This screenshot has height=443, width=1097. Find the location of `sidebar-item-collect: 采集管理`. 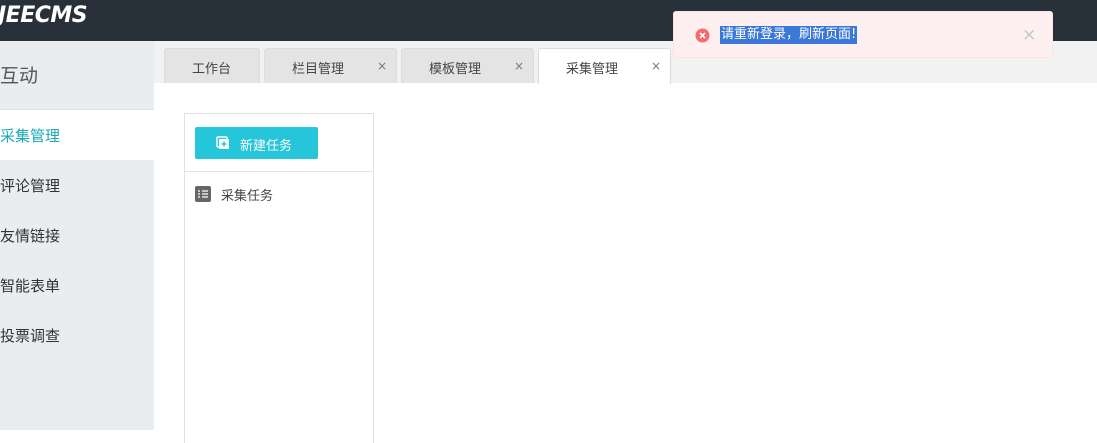

sidebar-item-collect: 采集管理 is located at coordinates (77, 135).